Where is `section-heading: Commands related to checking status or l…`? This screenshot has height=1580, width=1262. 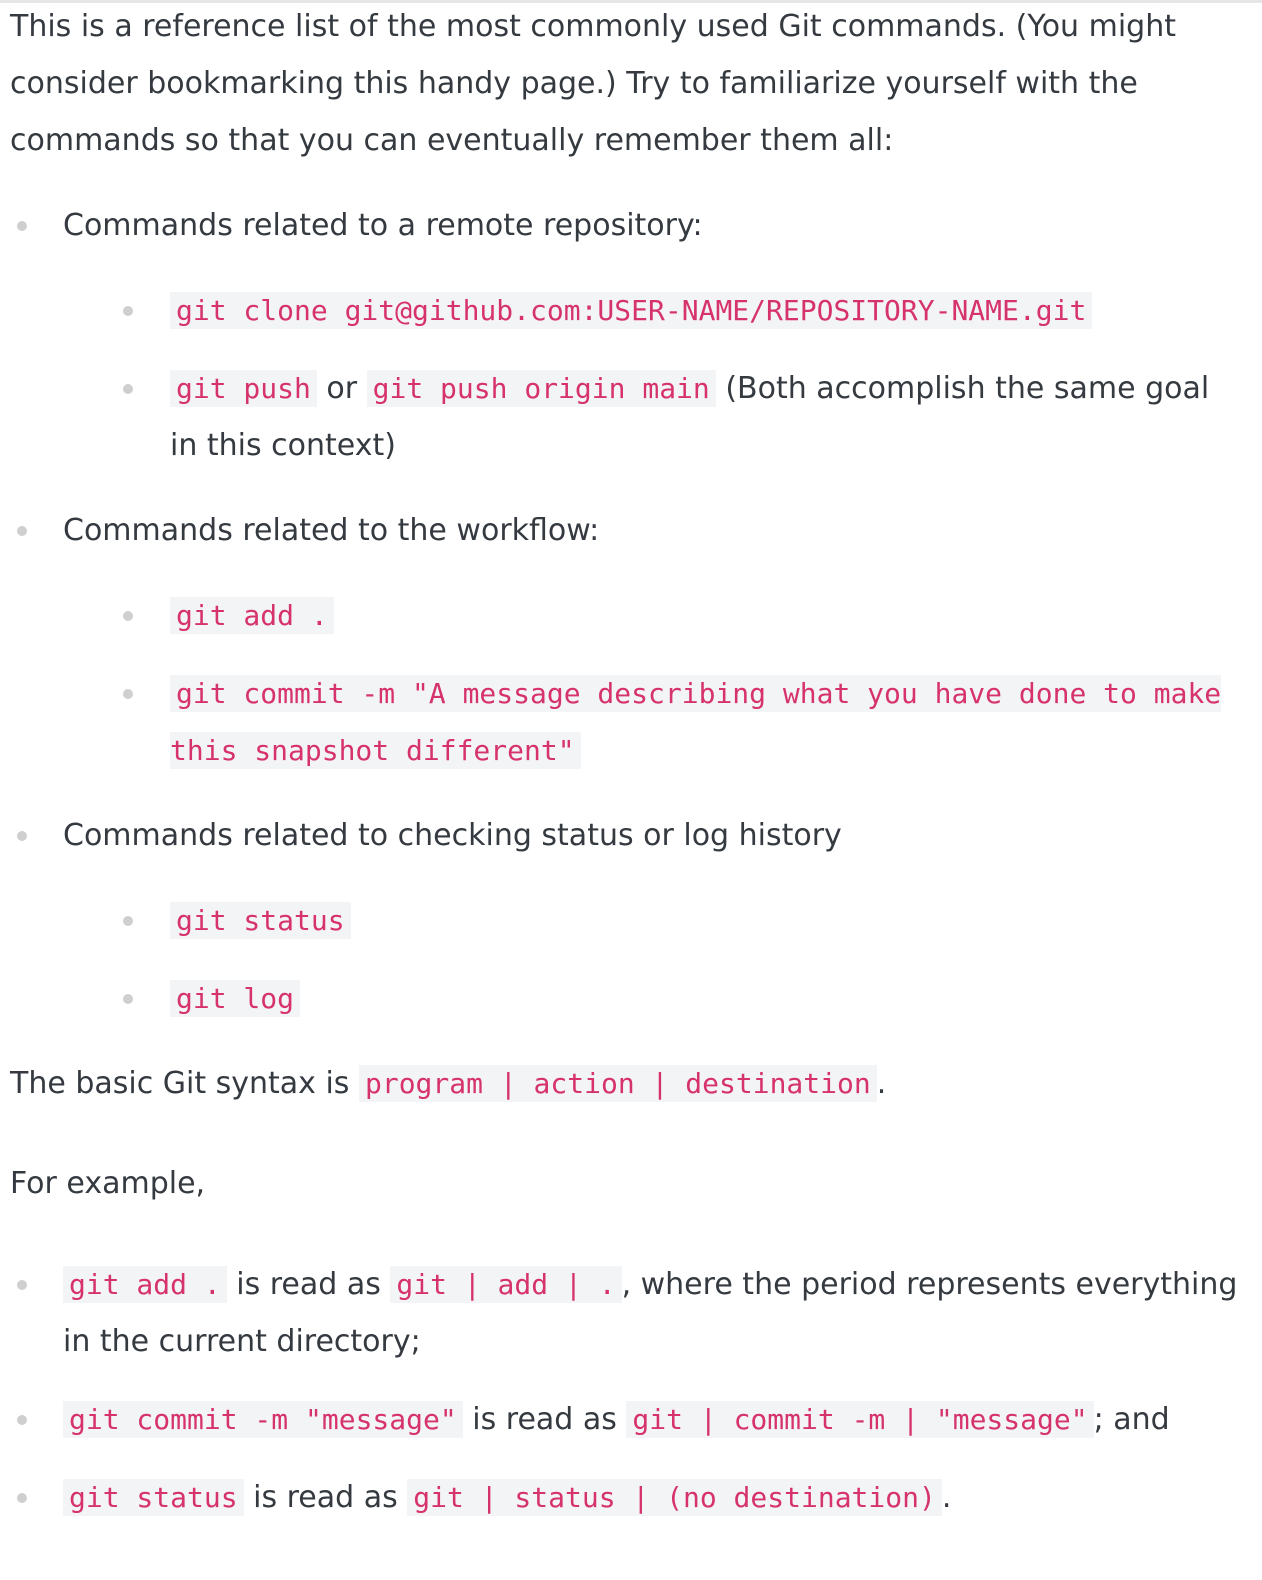 section-heading: Commands related to checking status or l… is located at coordinates (452, 835).